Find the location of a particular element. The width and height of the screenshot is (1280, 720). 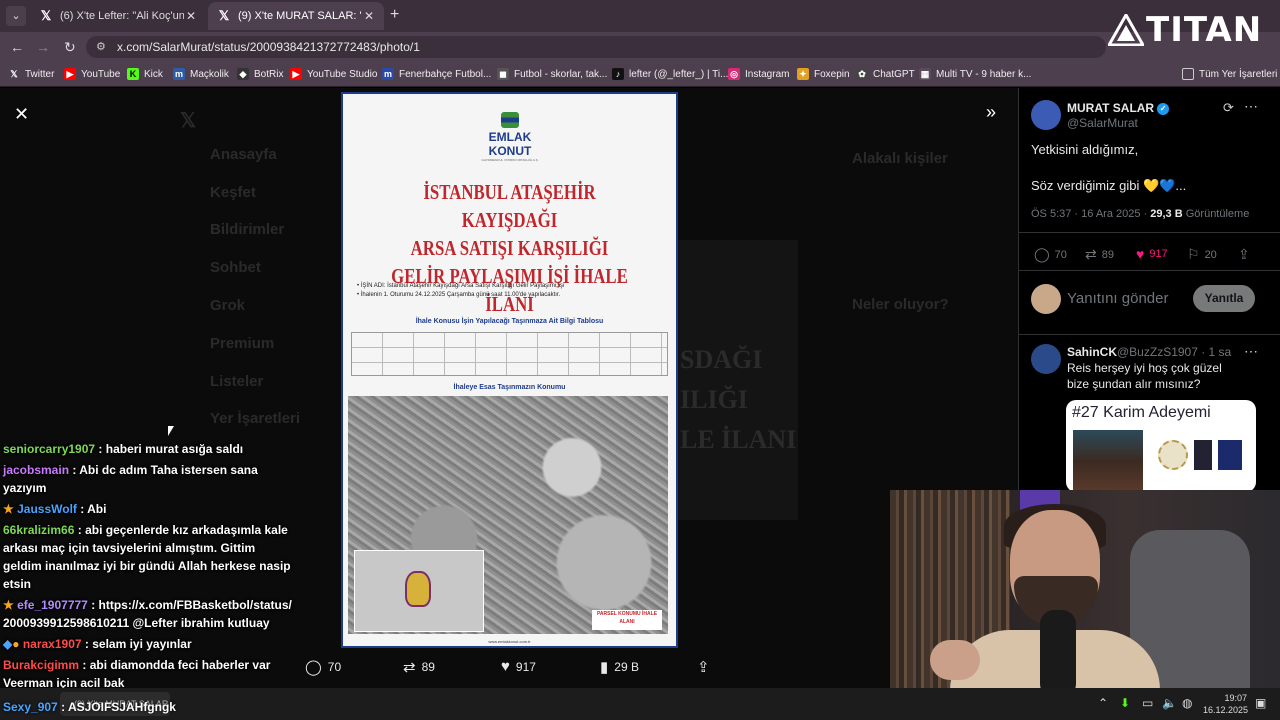

chat-text: : Abi is located at coordinates (93, 509).